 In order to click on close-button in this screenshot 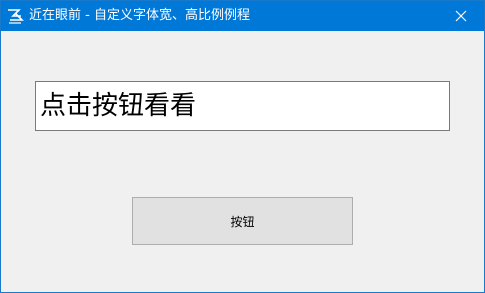, I will do `click(461, 16)`.